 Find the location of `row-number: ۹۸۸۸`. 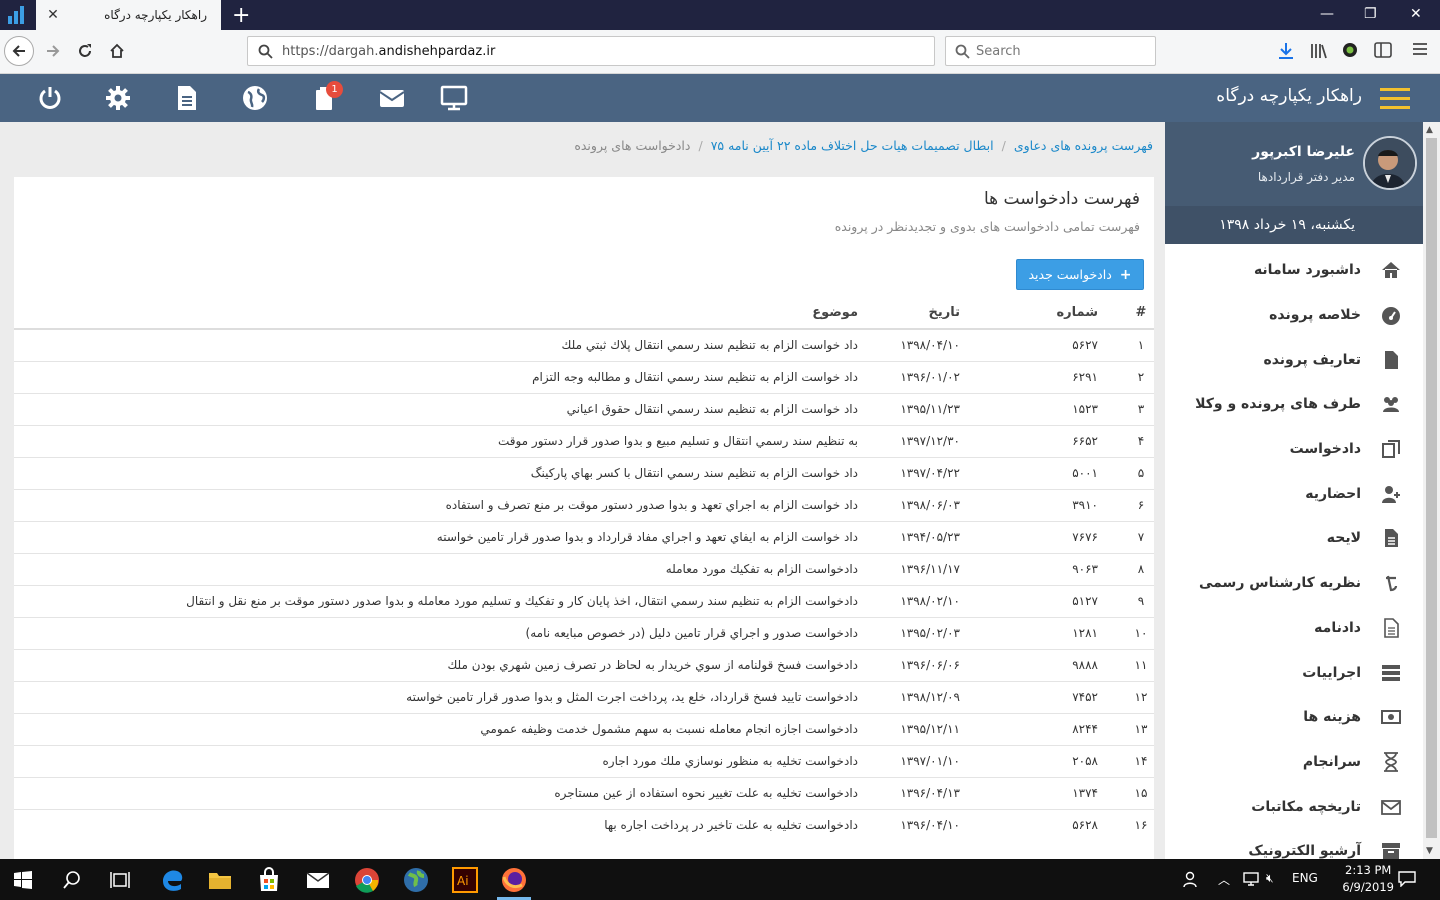

row-number: ۹۸۸۸ is located at coordinates (1063, 664).